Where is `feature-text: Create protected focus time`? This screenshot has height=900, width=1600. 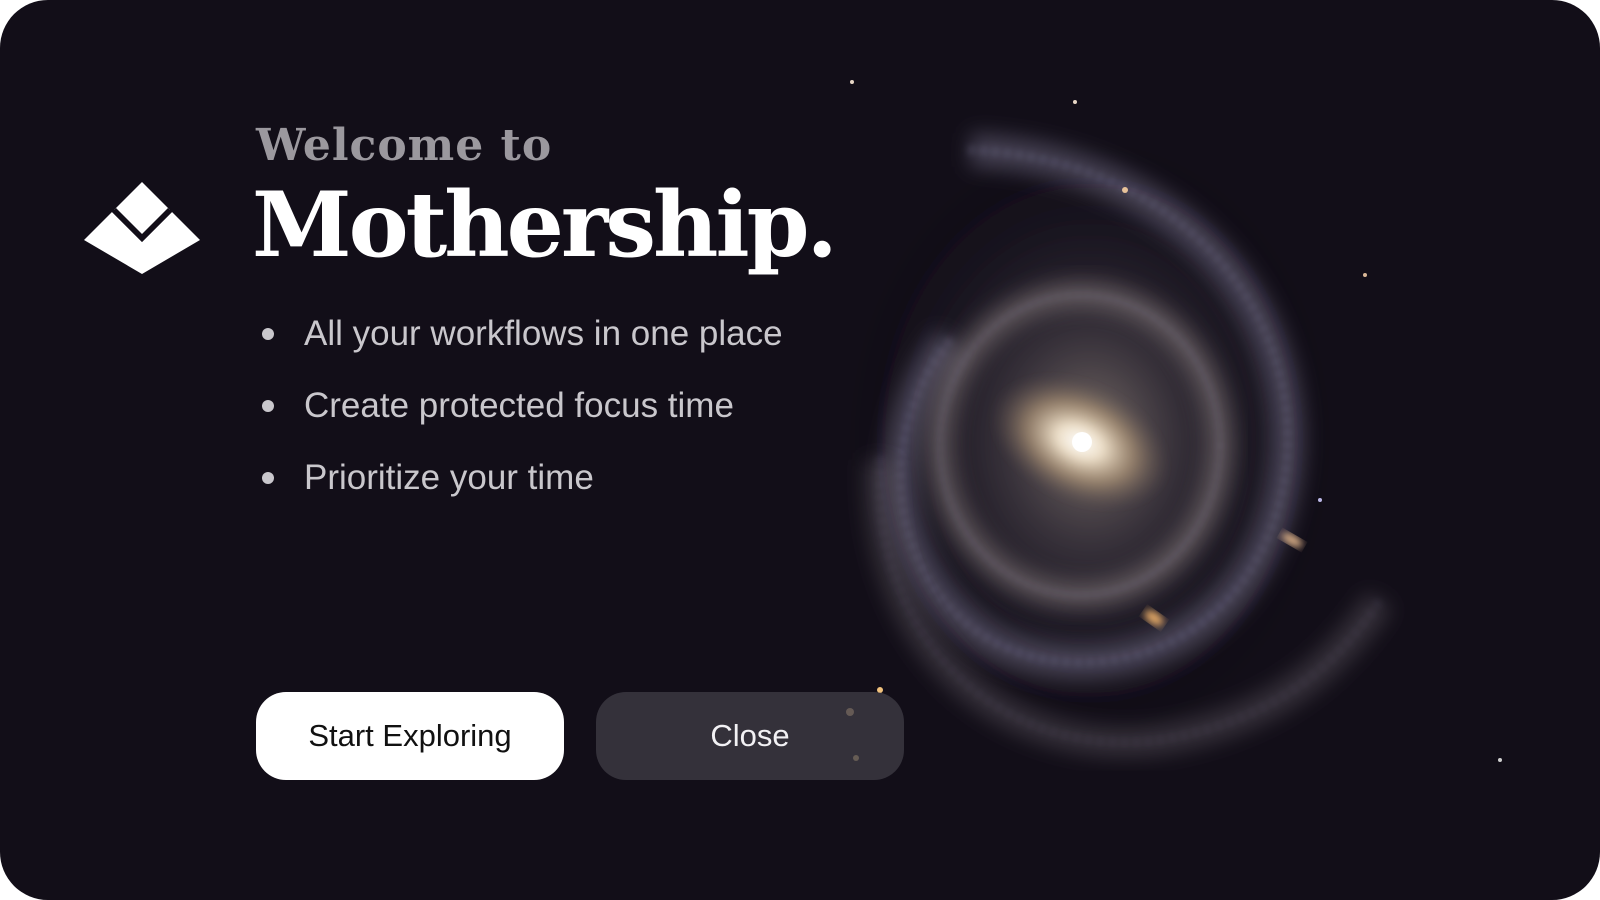 feature-text: Create protected focus time is located at coordinates (519, 405).